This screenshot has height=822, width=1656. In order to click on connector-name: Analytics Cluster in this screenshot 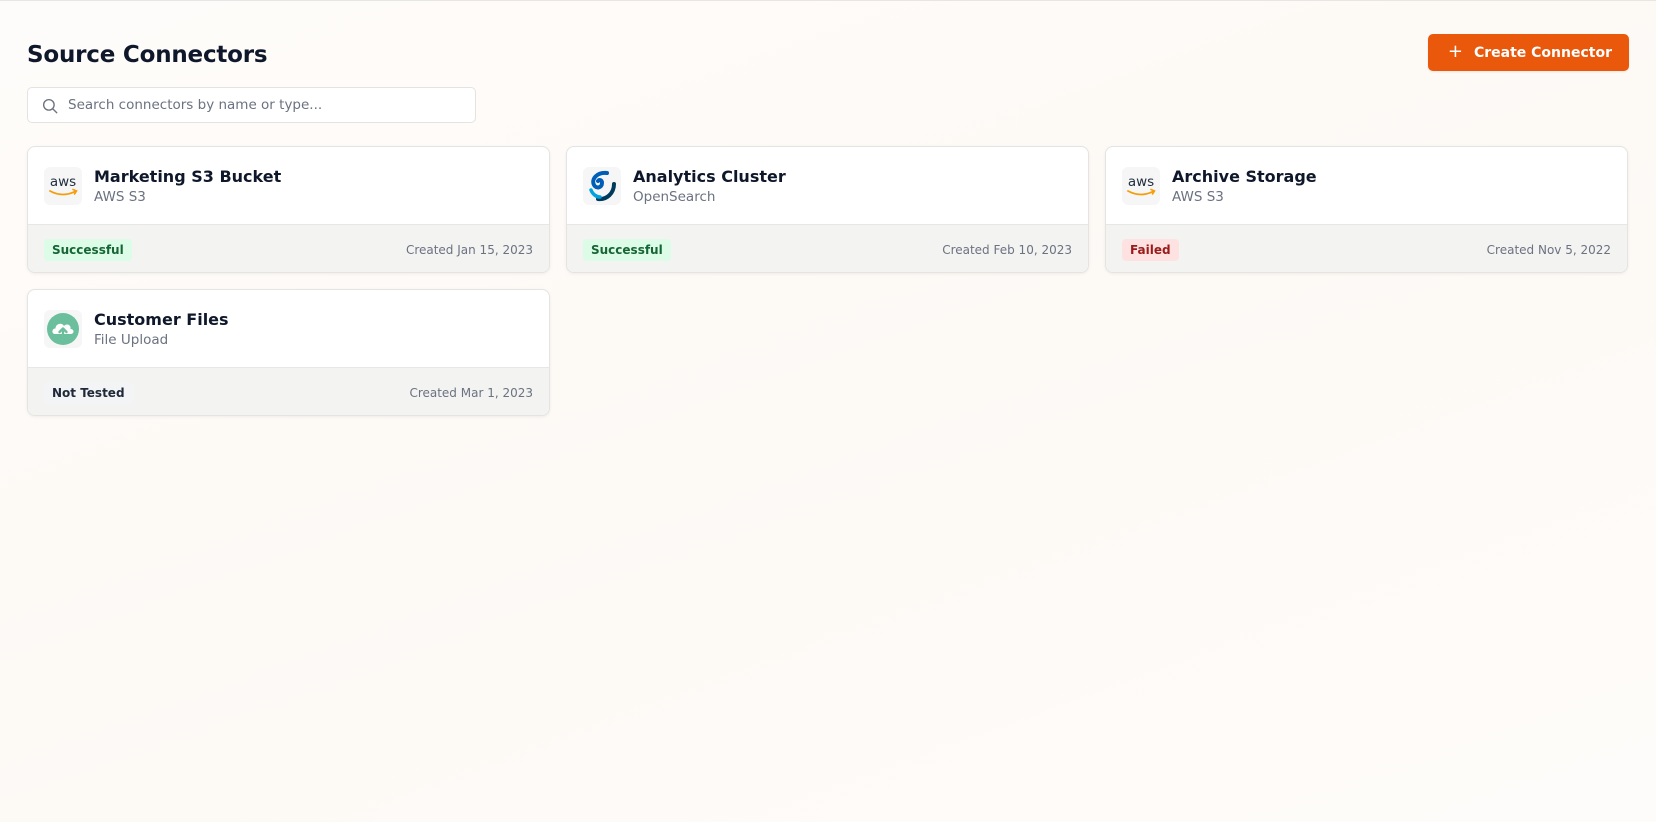, I will do `click(709, 176)`.